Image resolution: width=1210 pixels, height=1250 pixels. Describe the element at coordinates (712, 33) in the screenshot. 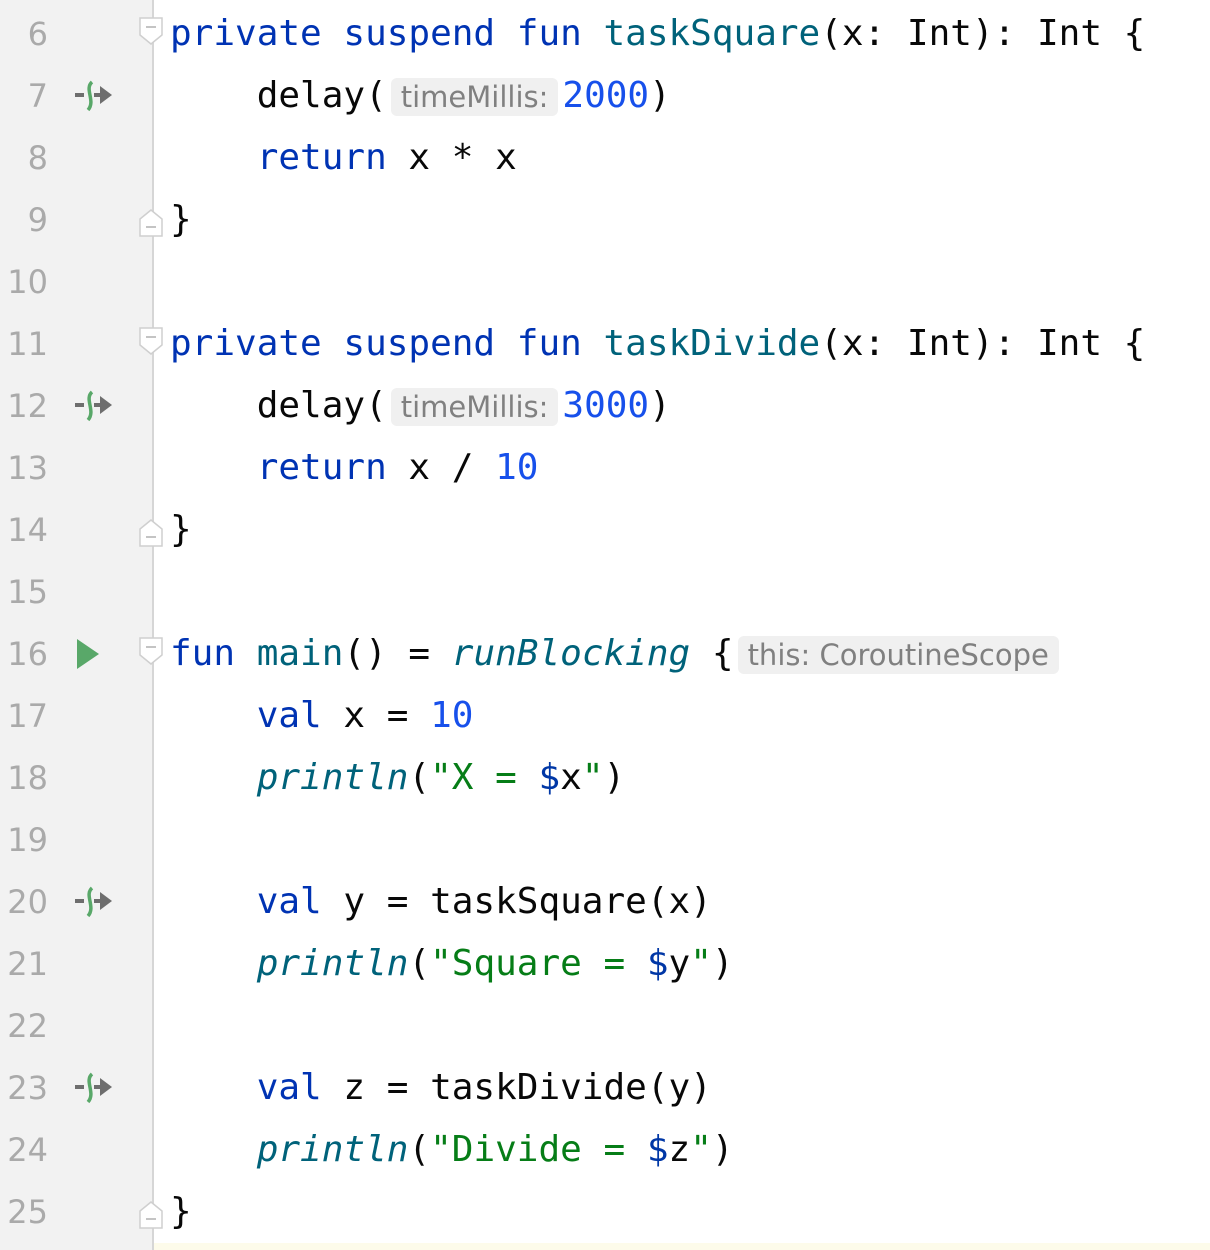

I see `code-token: taskSquare` at that location.